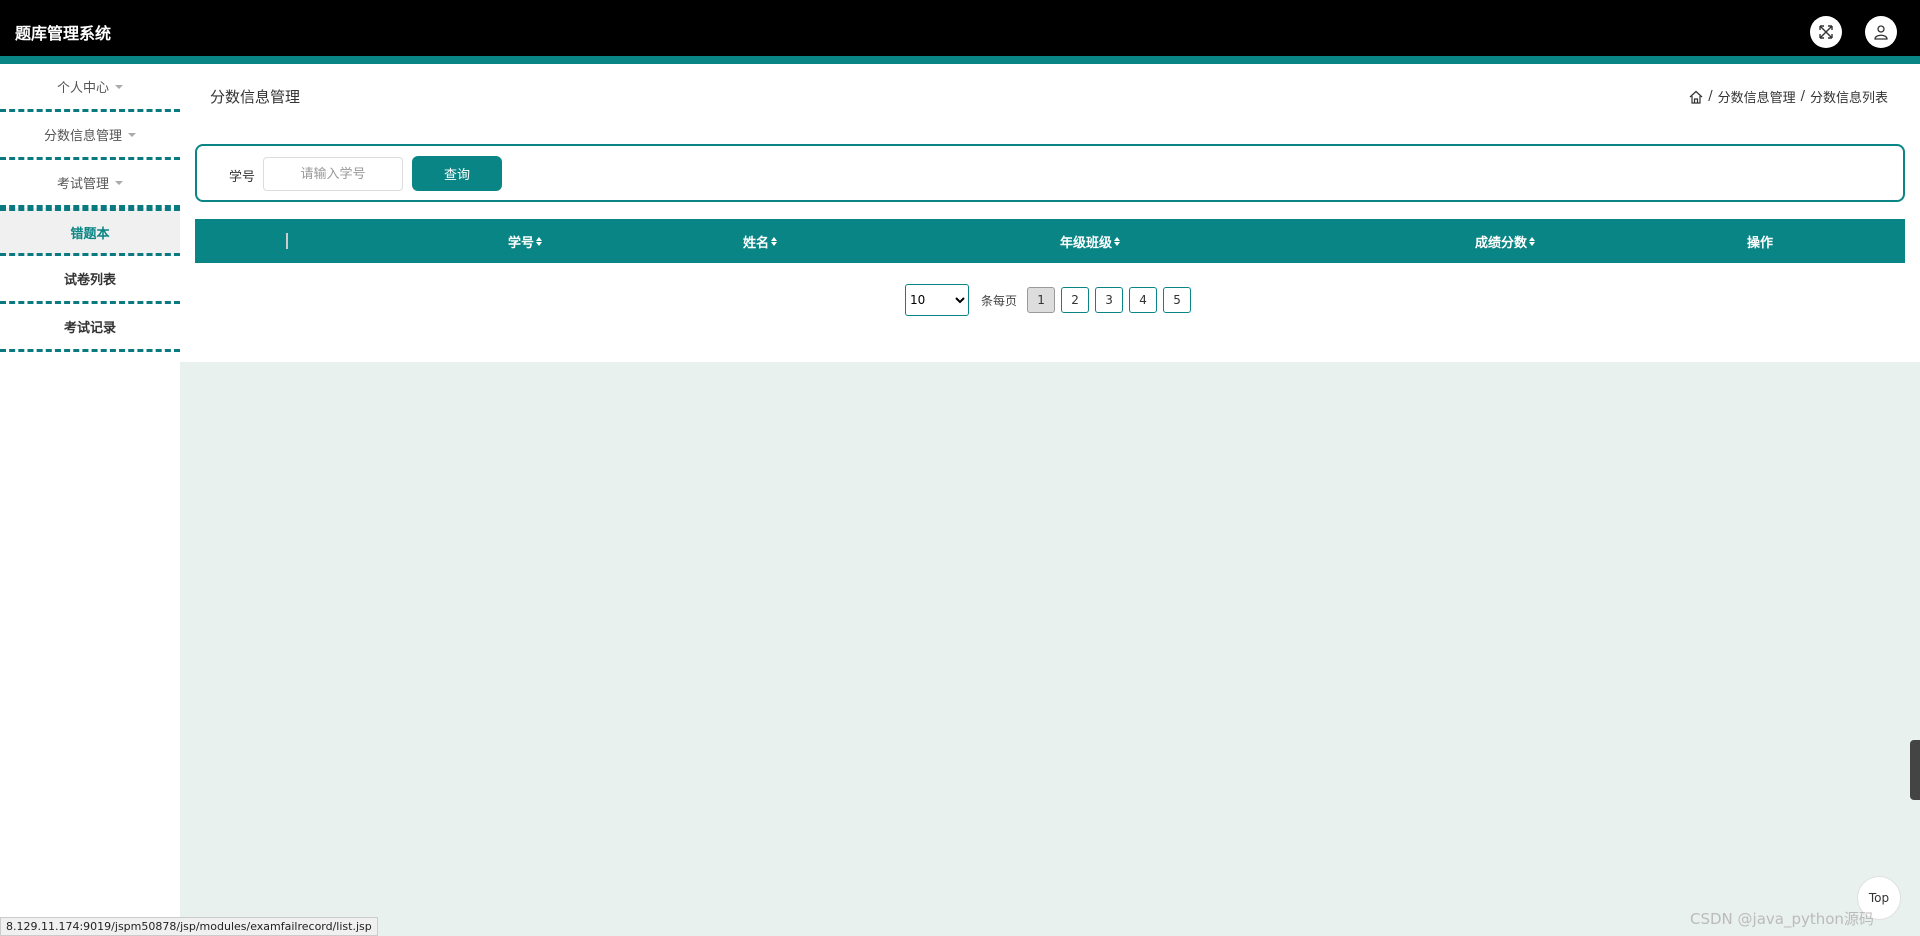 The height and width of the screenshot is (936, 1920). What do you see at coordinates (1757, 96) in the screenshot?
I see `breadcrumb-item-score-management: 分数信息管理` at bounding box center [1757, 96].